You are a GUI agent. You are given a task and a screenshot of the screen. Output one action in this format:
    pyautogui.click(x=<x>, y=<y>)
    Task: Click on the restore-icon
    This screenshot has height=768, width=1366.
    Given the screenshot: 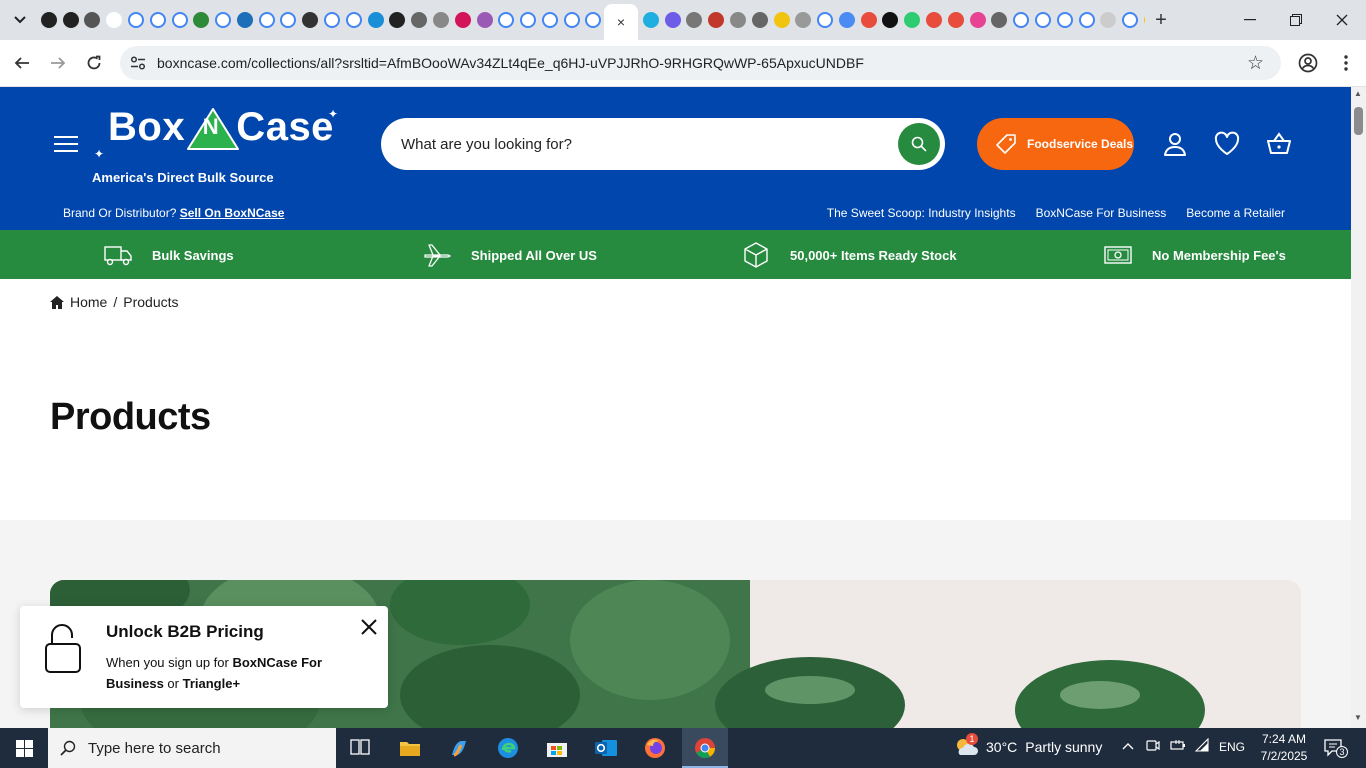 What is the action you would take?
    pyautogui.click(x=1296, y=20)
    